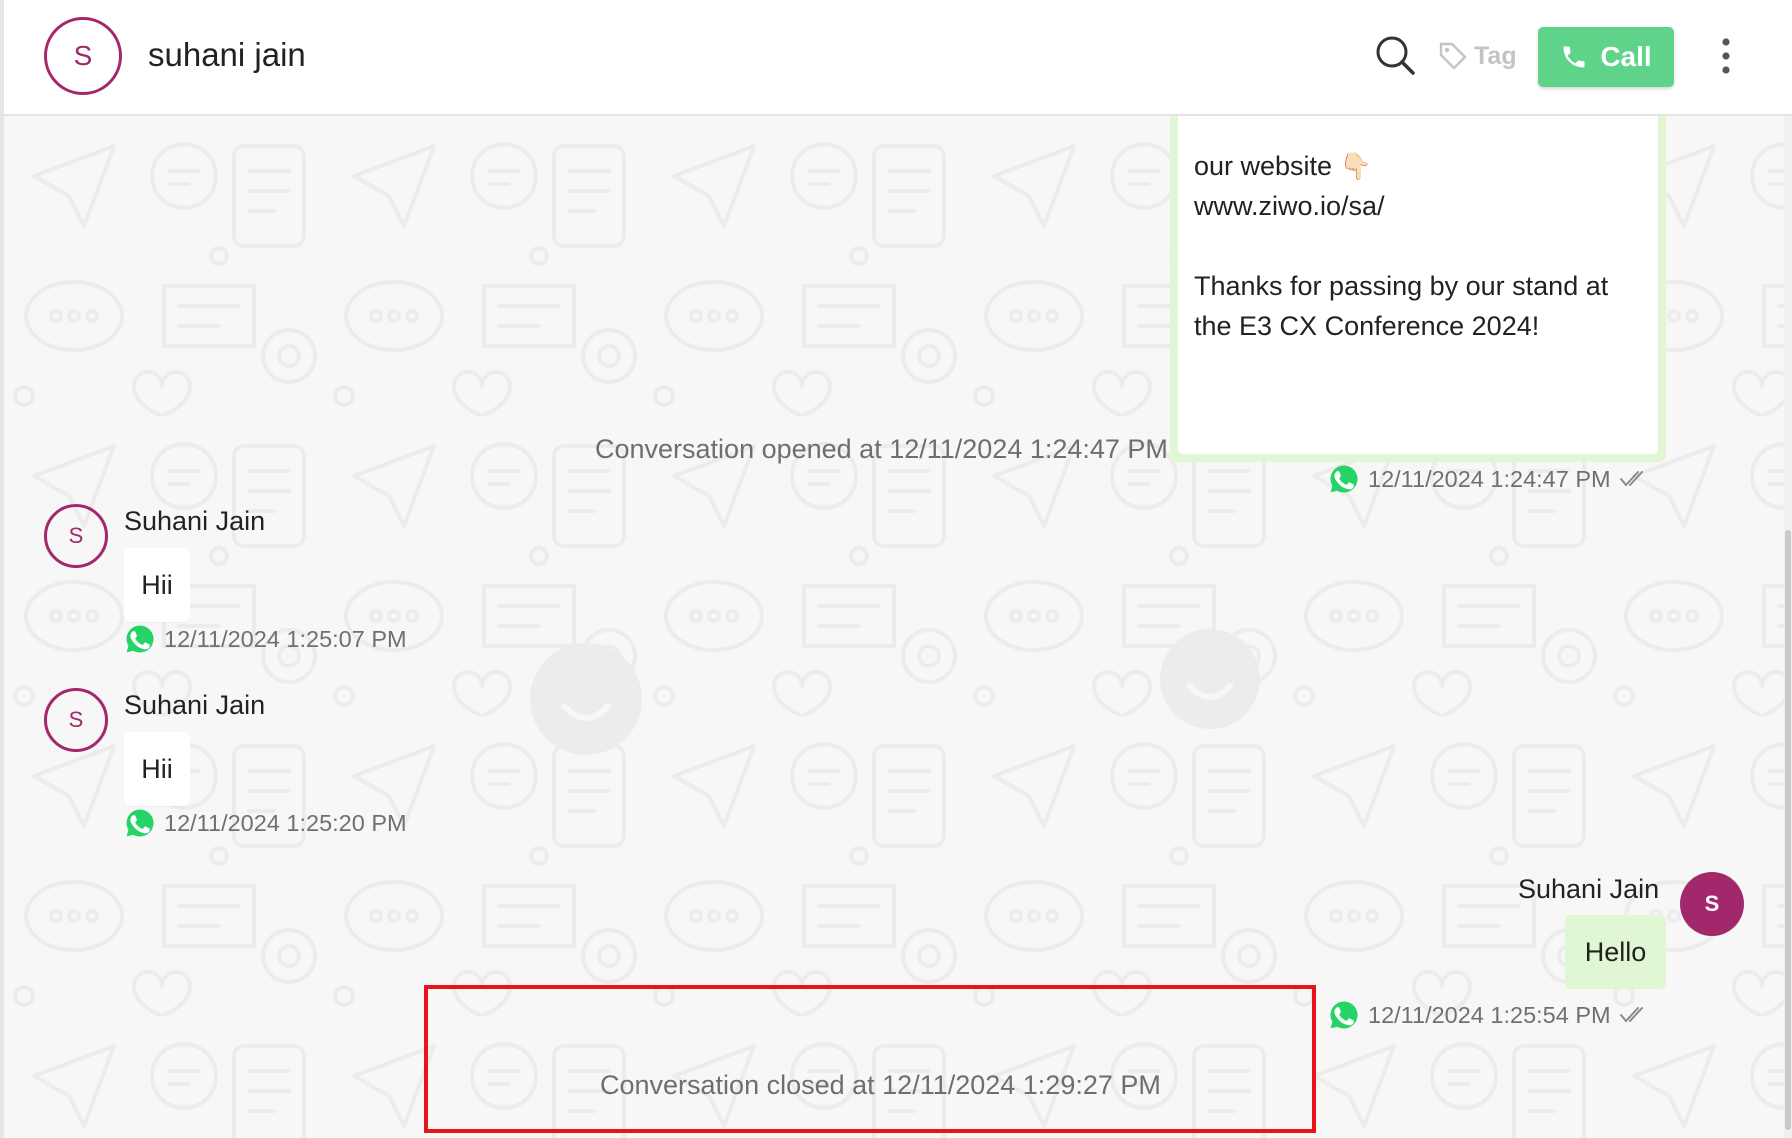 This screenshot has height=1138, width=1792. I want to click on pointing-hand-emoji: 👇🏻, so click(1355, 166).